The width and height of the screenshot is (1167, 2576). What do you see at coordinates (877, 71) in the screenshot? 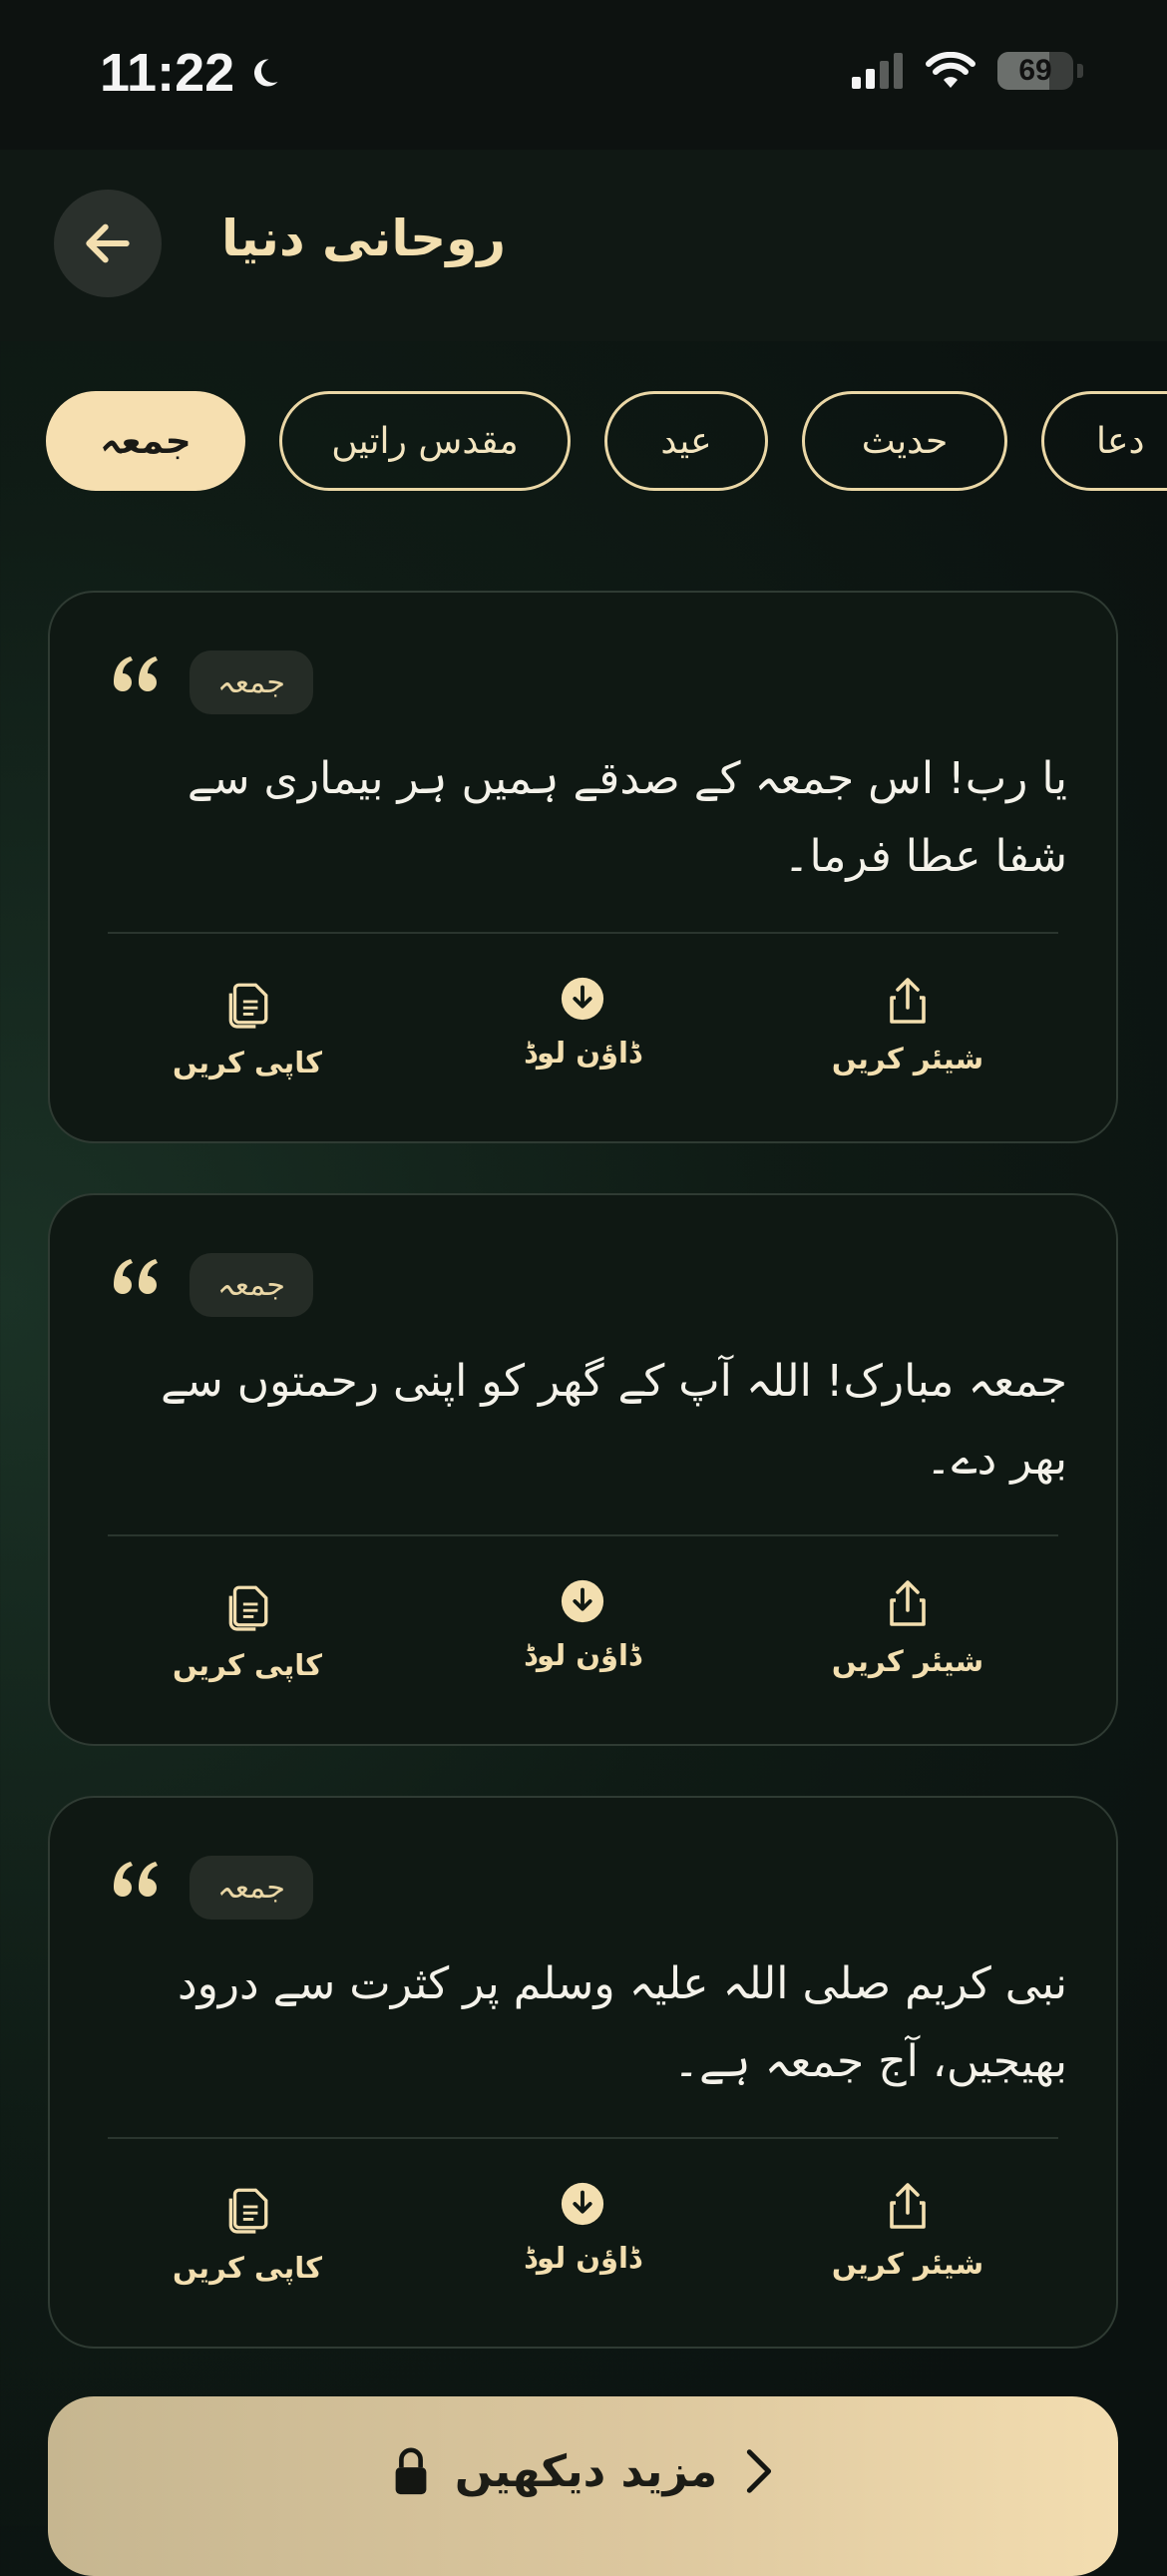
I see `cellular-signal-icon` at bounding box center [877, 71].